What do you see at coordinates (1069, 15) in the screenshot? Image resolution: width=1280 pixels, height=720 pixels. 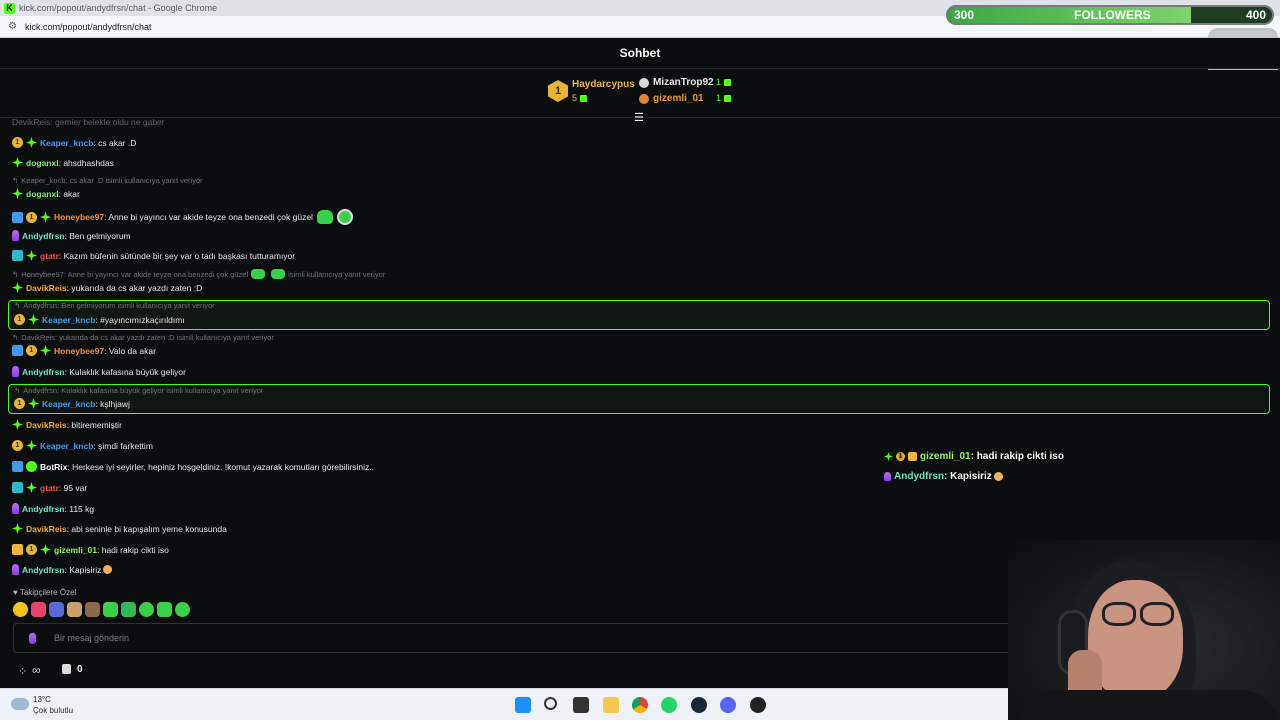 I see `followers-goal-fill` at bounding box center [1069, 15].